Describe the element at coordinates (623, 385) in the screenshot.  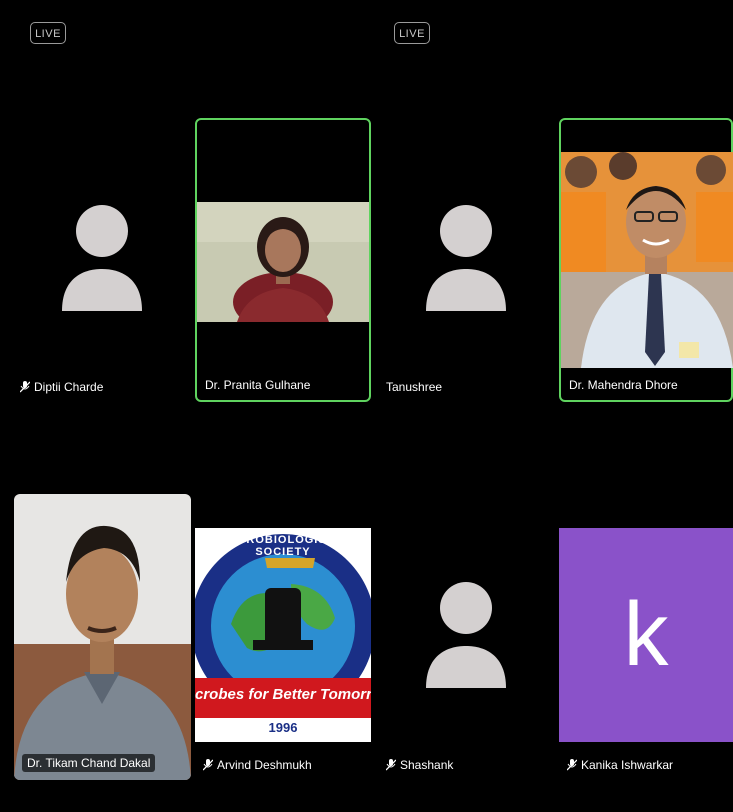
I see `participant-name: Dr. Mahendra Dhore` at that location.